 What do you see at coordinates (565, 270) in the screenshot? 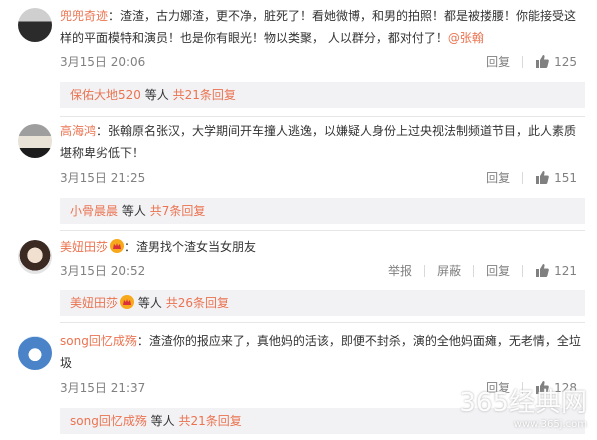
I see `like-count: 121` at bounding box center [565, 270].